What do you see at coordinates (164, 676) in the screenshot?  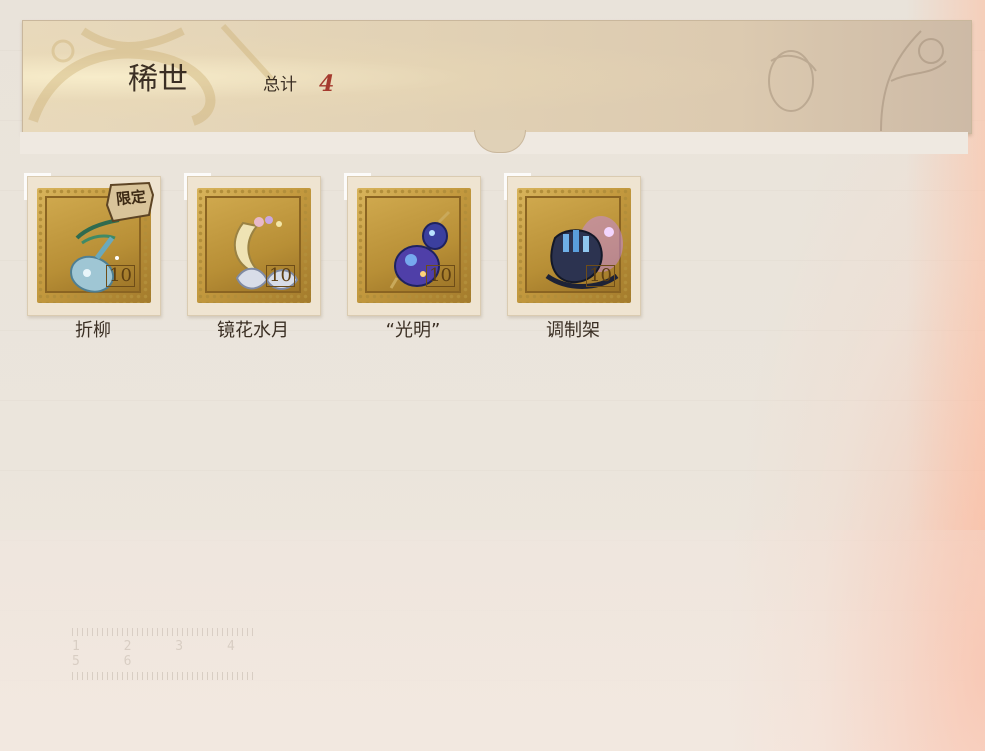 I see `ruler-ticks-lower` at bounding box center [164, 676].